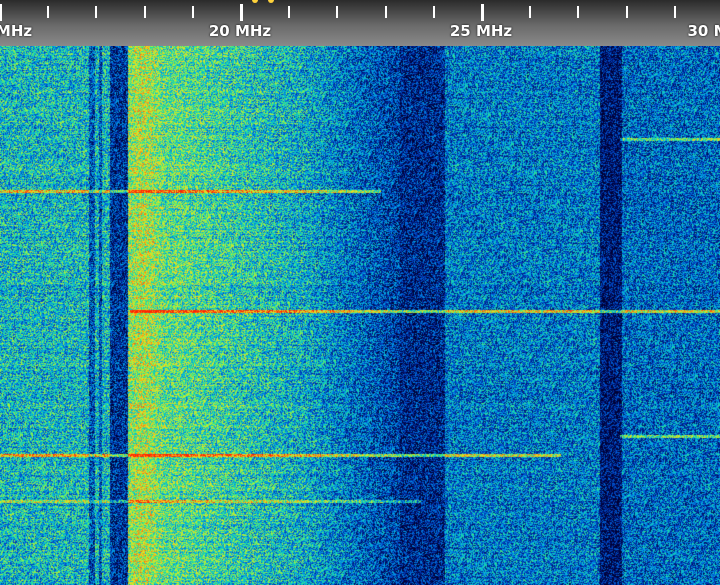 Image resolution: width=720 pixels, height=585 pixels. What do you see at coordinates (481, 31) in the screenshot?
I see `freq-label-25mhz: 25 MHz` at bounding box center [481, 31].